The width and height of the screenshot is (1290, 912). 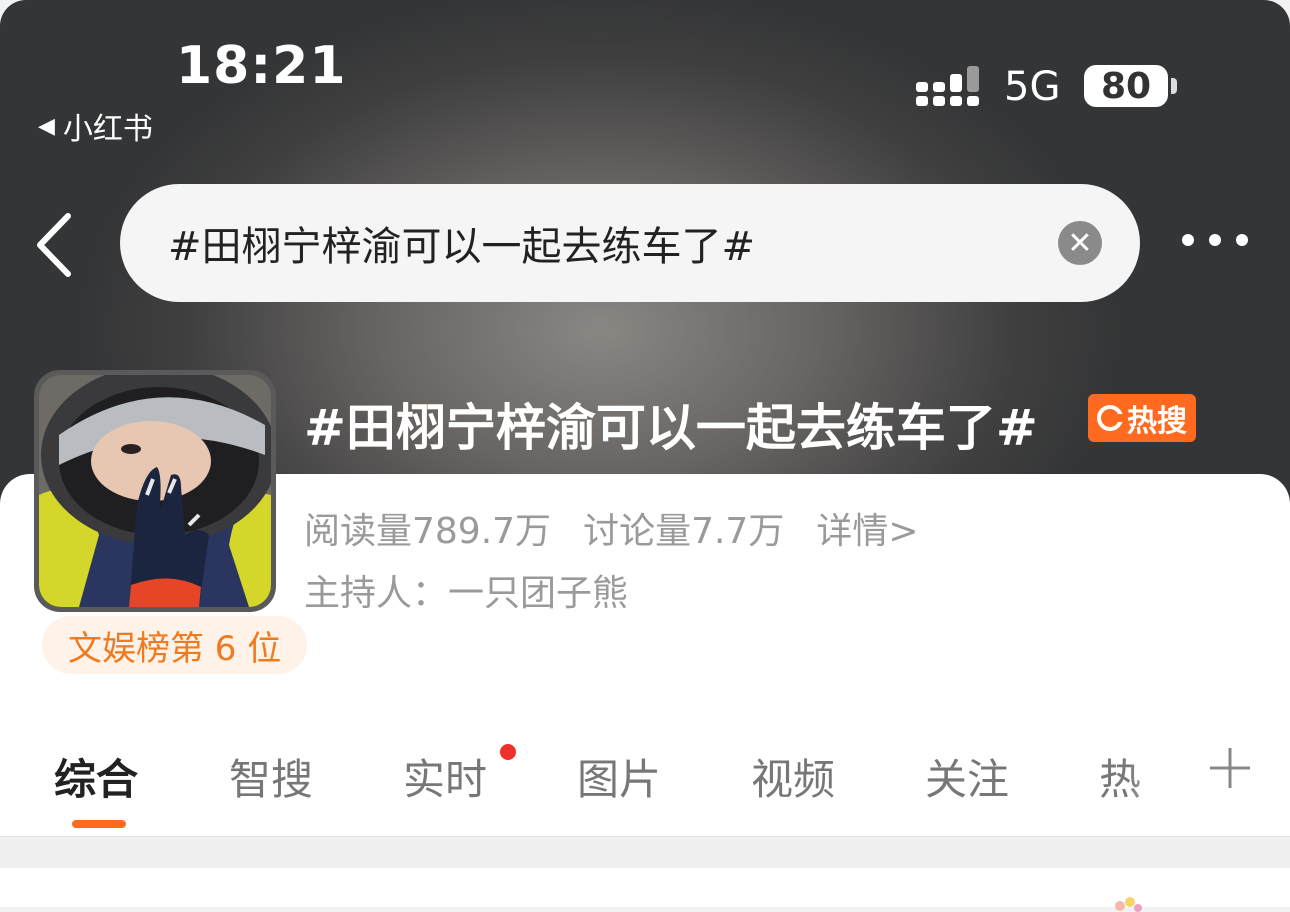 What do you see at coordinates (60, 245) in the screenshot?
I see `back-chevron-icon` at bounding box center [60, 245].